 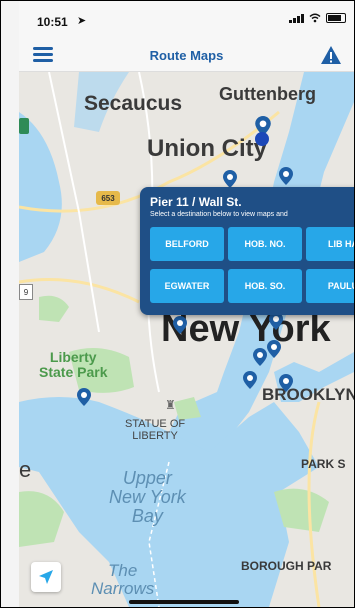 I want to click on destination-button-hob-no: HOB. NO., so click(x=265, y=244).